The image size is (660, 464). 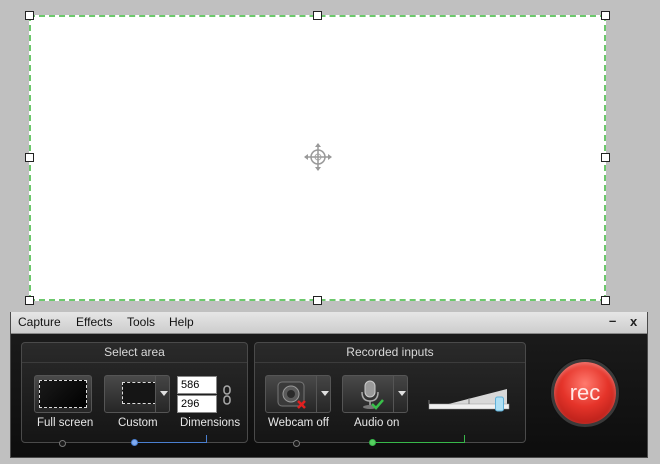 What do you see at coordinates (227, 395) in the screenshot?
I see `chain-link-icon` at bounding box center [227, 395].